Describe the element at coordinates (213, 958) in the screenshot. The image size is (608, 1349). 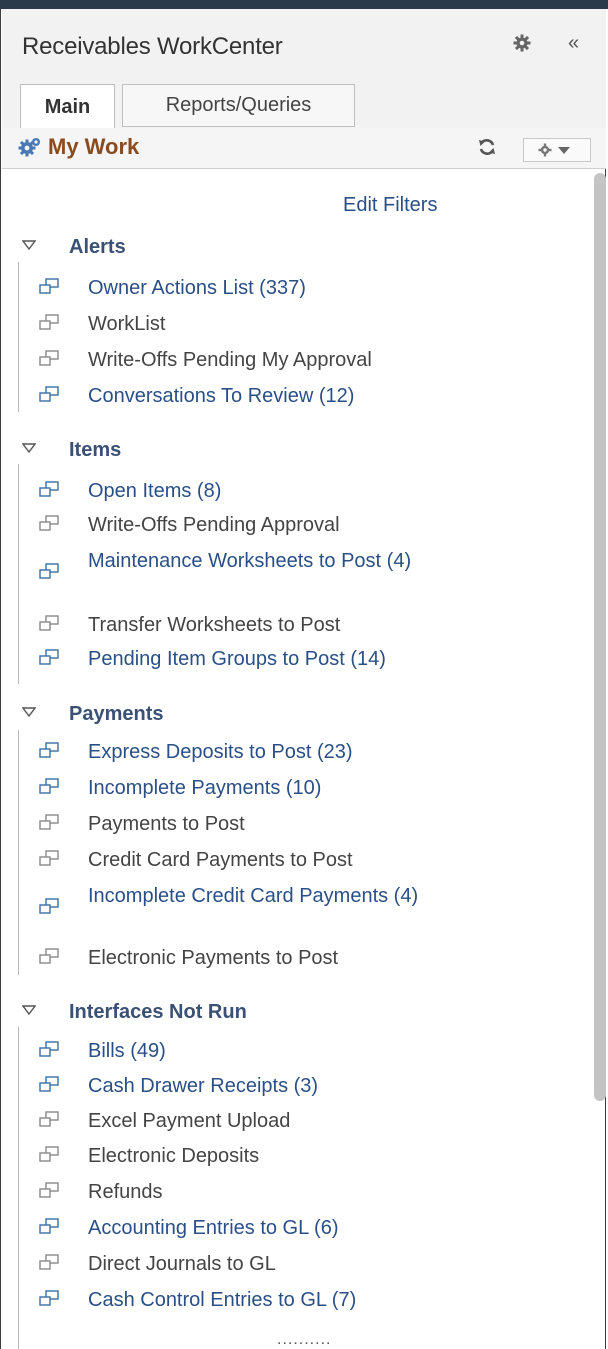
I see `list-item: Electronic Payments to Post` at that location.